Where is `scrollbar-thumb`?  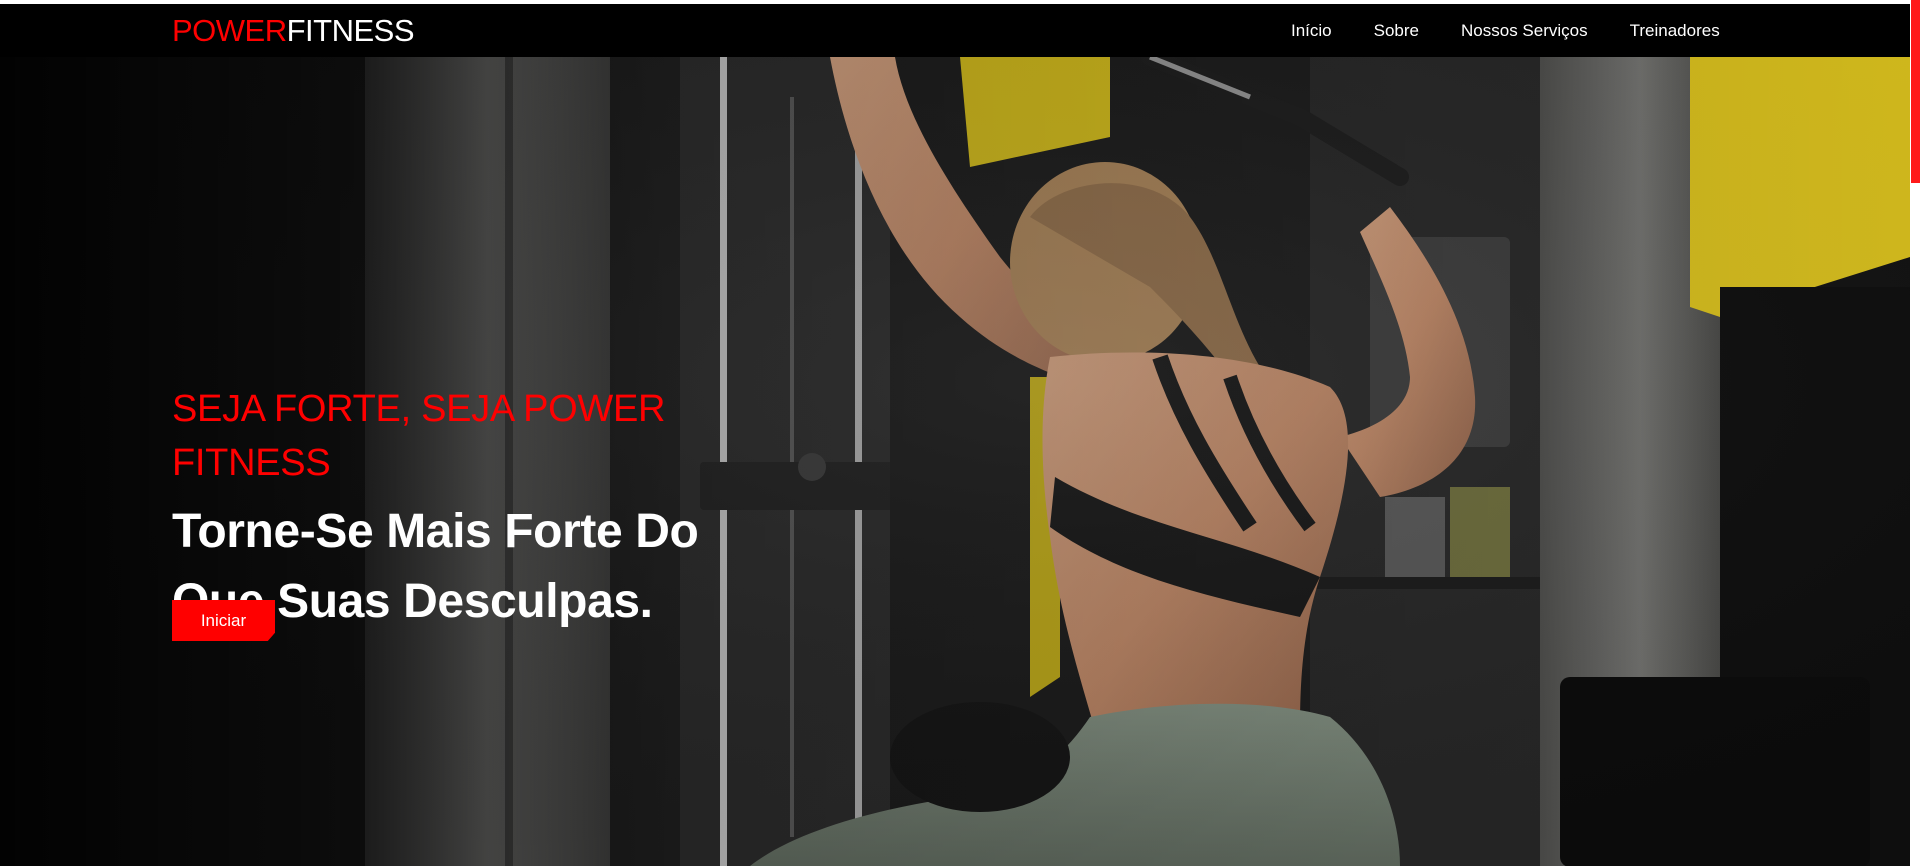
scrollbar-thumb is located at coordinates (1915, 91).